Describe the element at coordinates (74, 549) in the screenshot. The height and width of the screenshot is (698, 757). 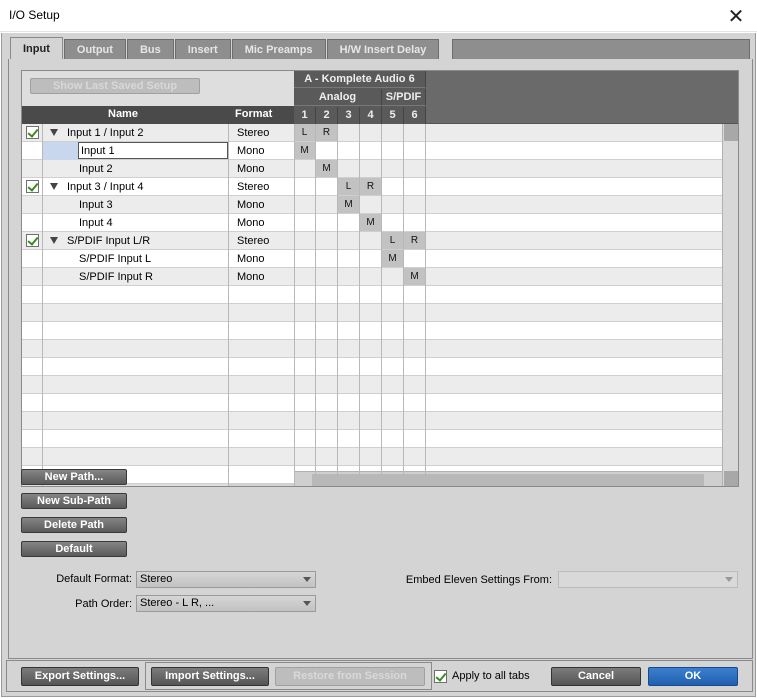
I see `default-button: Default` at that location.